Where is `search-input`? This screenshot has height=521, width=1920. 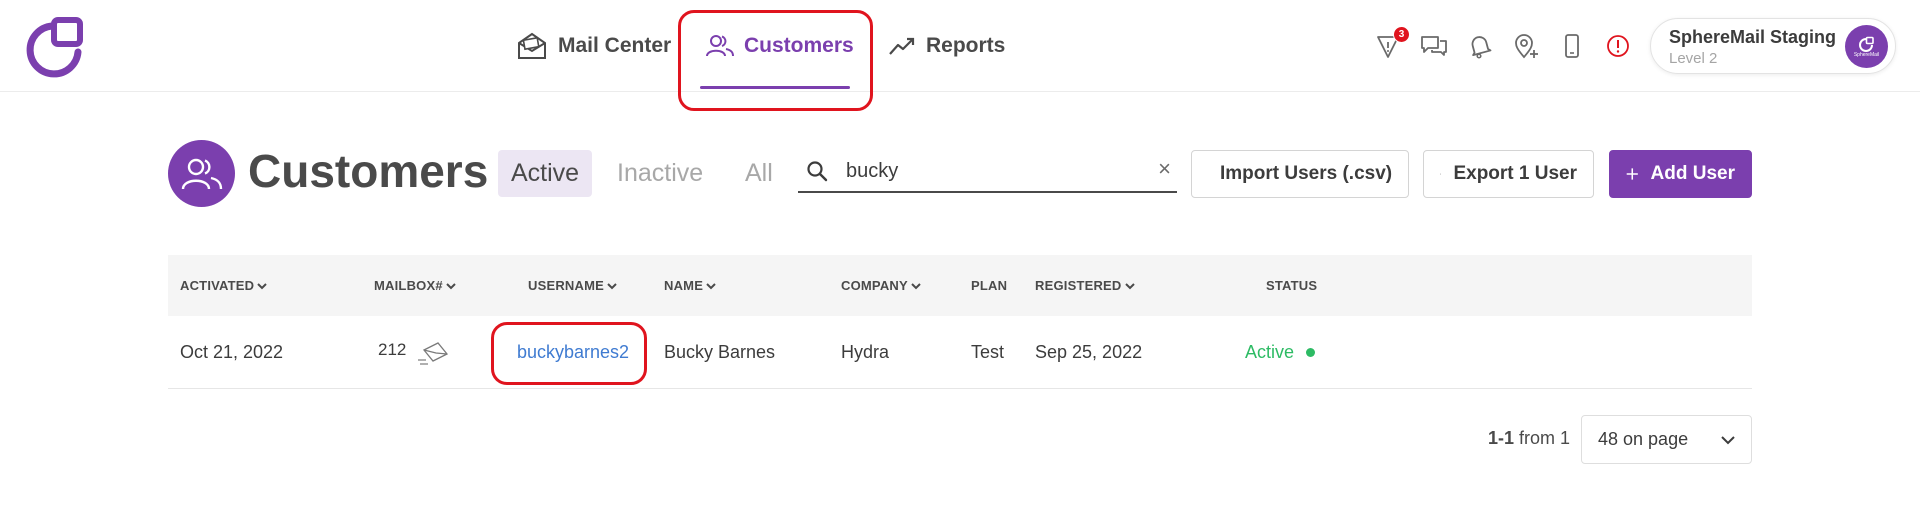 search-input is located at coordinates (991, 171).